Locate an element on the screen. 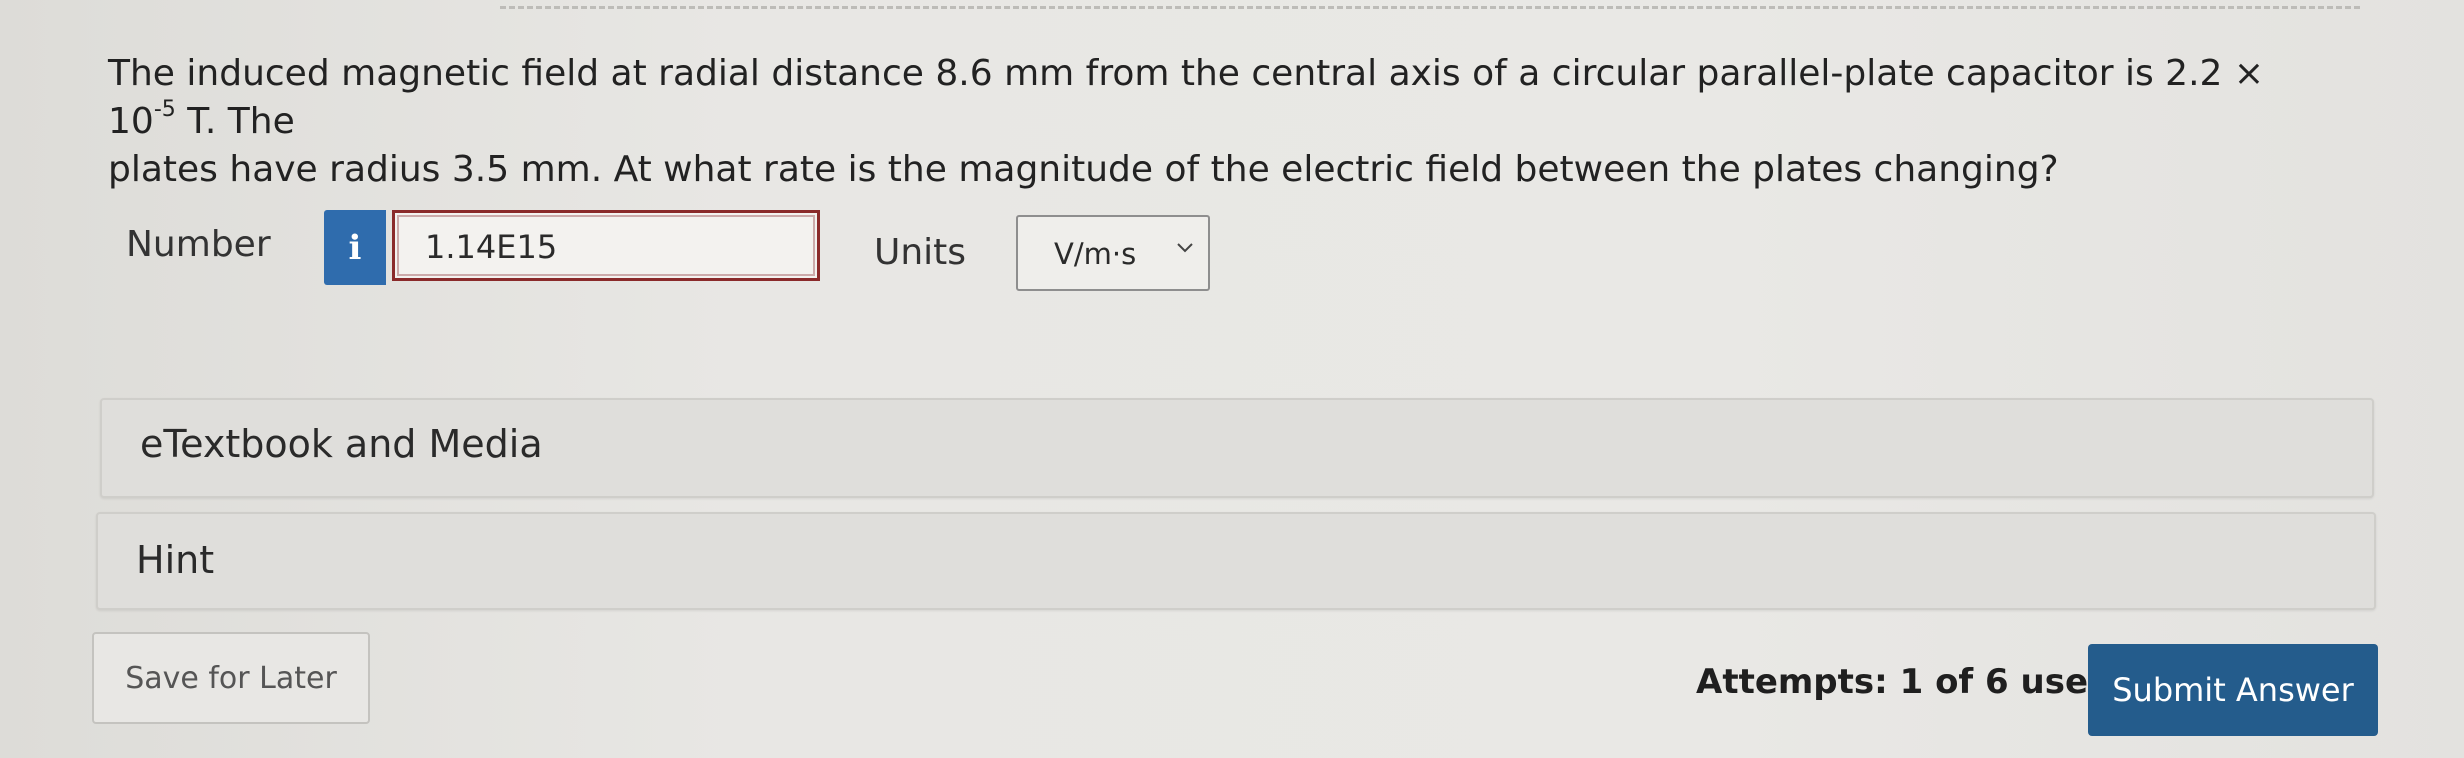 Image resolution: width=2464 pixels, height=758 pixels. submit-answer-button: Submit Answer is located at coordinates (2233, 690).